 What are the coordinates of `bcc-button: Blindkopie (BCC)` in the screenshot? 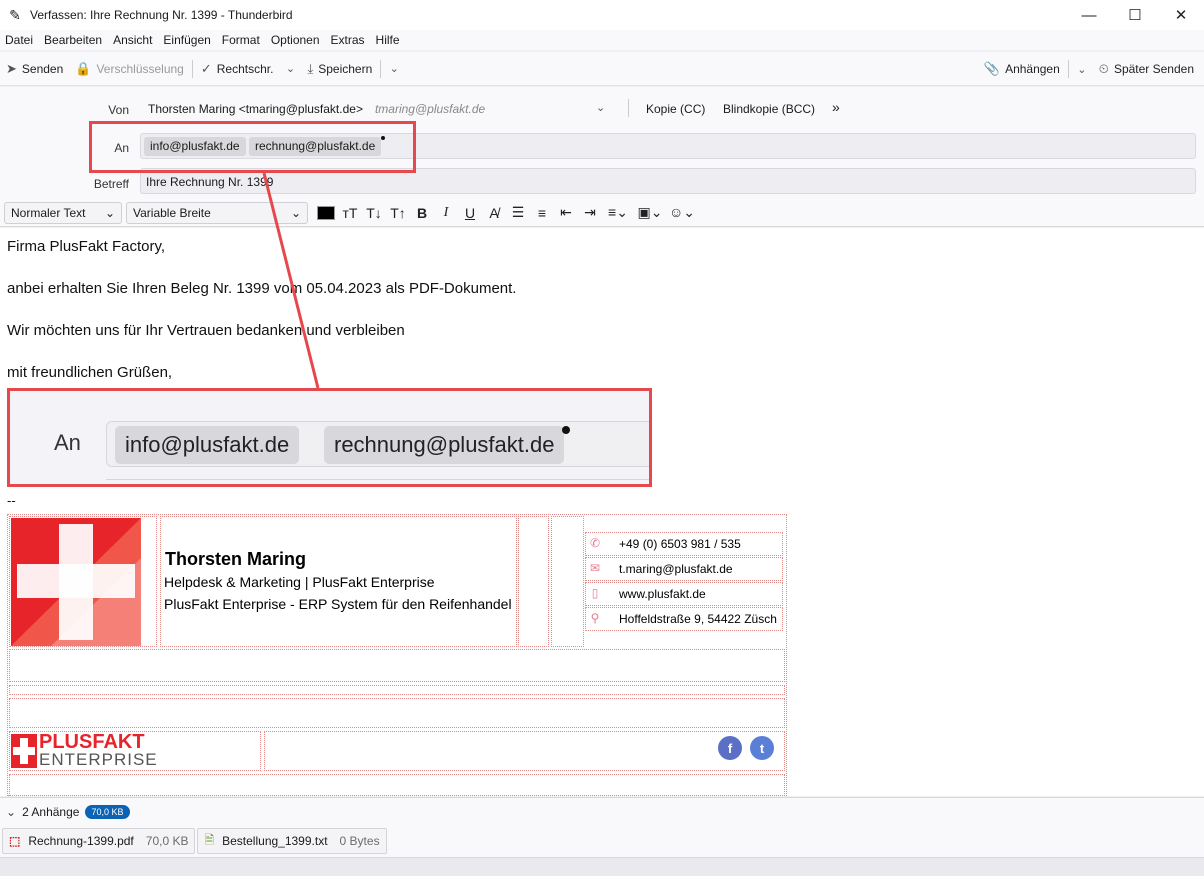 It's located at (769, 109).